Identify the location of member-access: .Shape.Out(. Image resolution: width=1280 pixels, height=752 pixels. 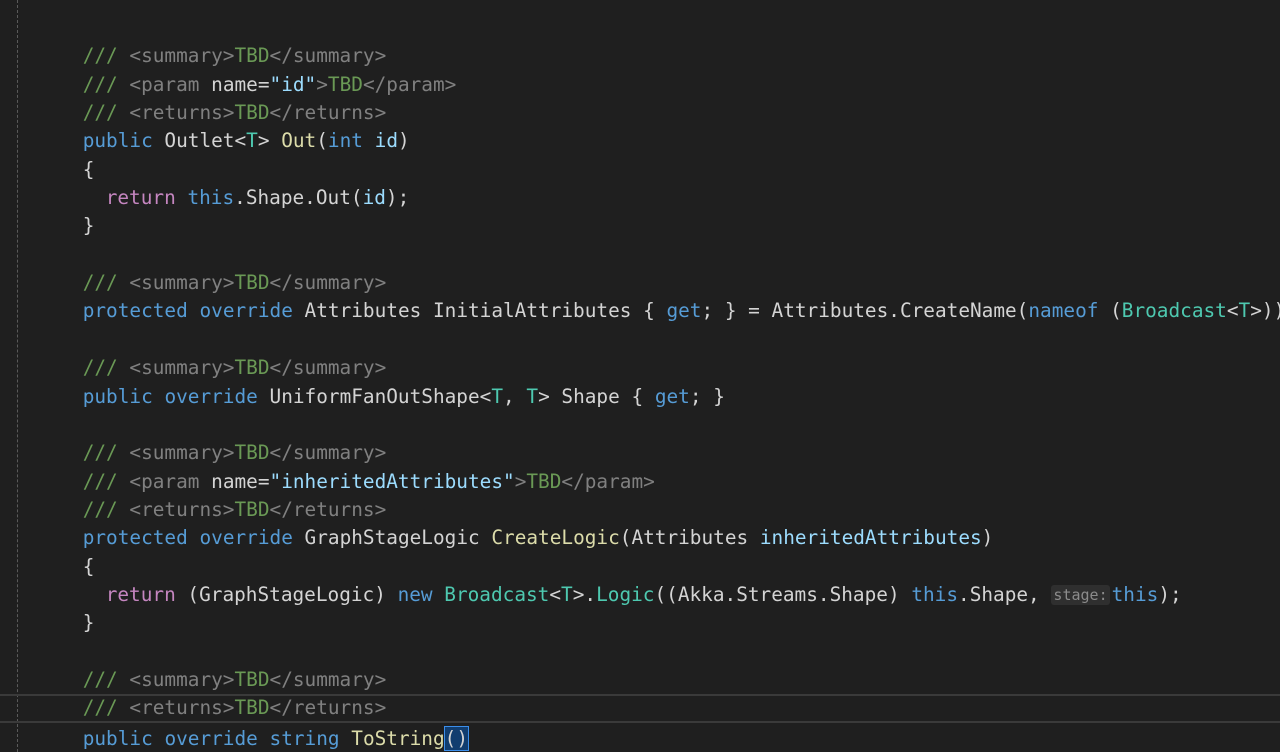
(298, 198).